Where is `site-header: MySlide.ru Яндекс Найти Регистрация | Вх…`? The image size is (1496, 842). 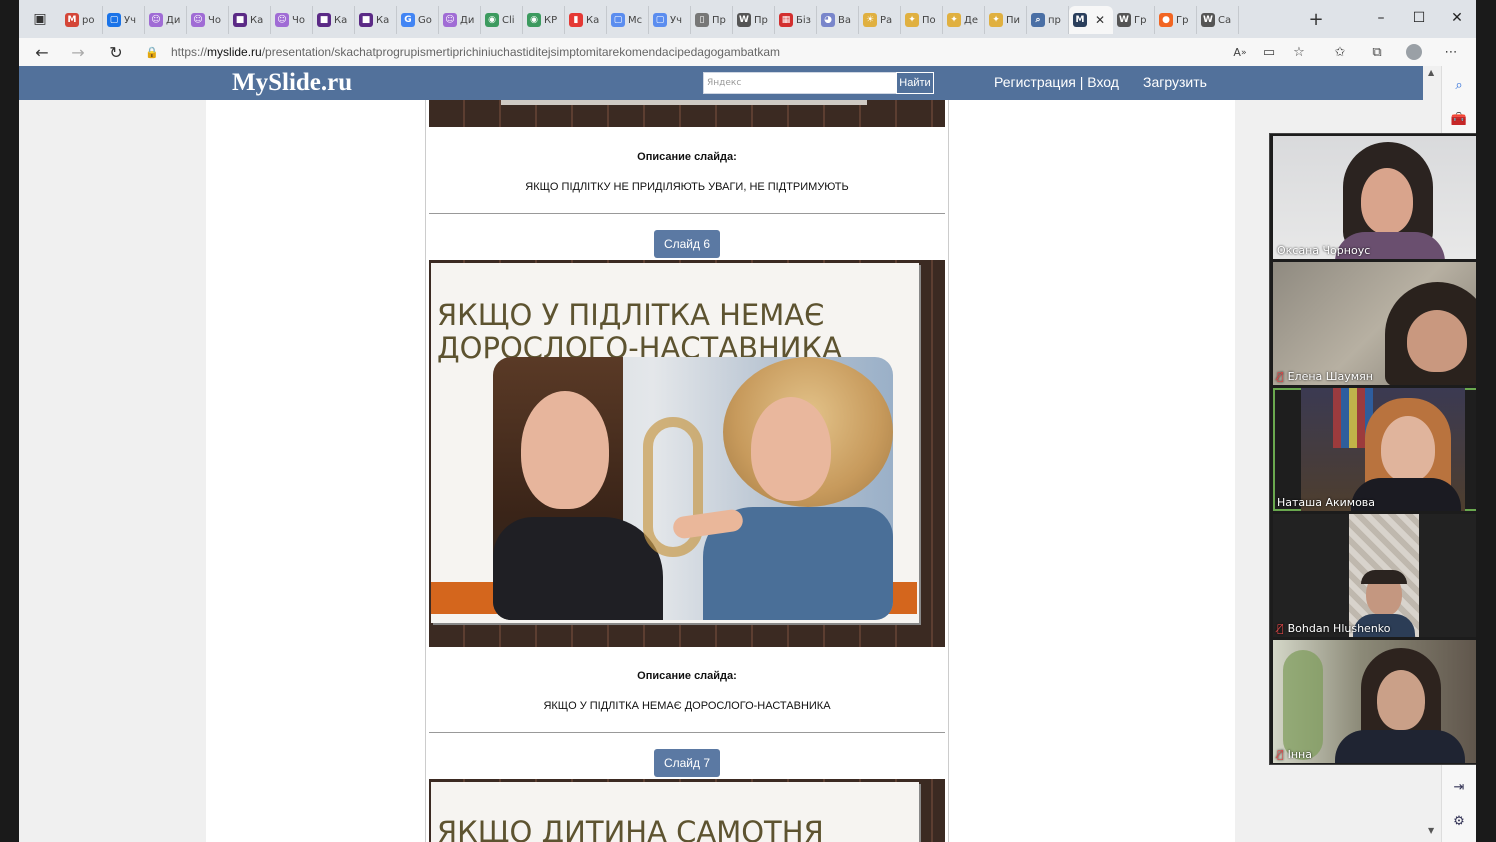 site-header: MySlide.ru Яндекс Найти Регистрация | Вх… is located at coordinates (721, 83).